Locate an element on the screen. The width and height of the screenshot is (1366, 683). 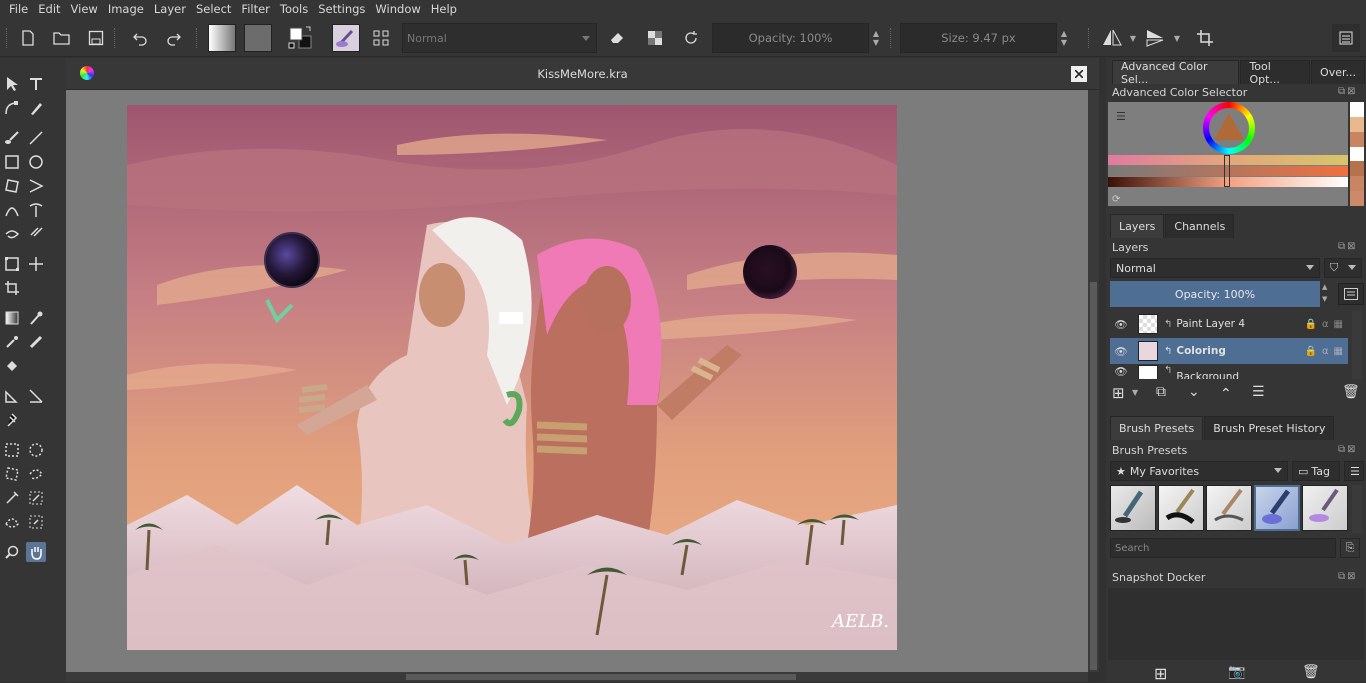
layer-properties-button: ☰ is located at coordinates (1258, 392).